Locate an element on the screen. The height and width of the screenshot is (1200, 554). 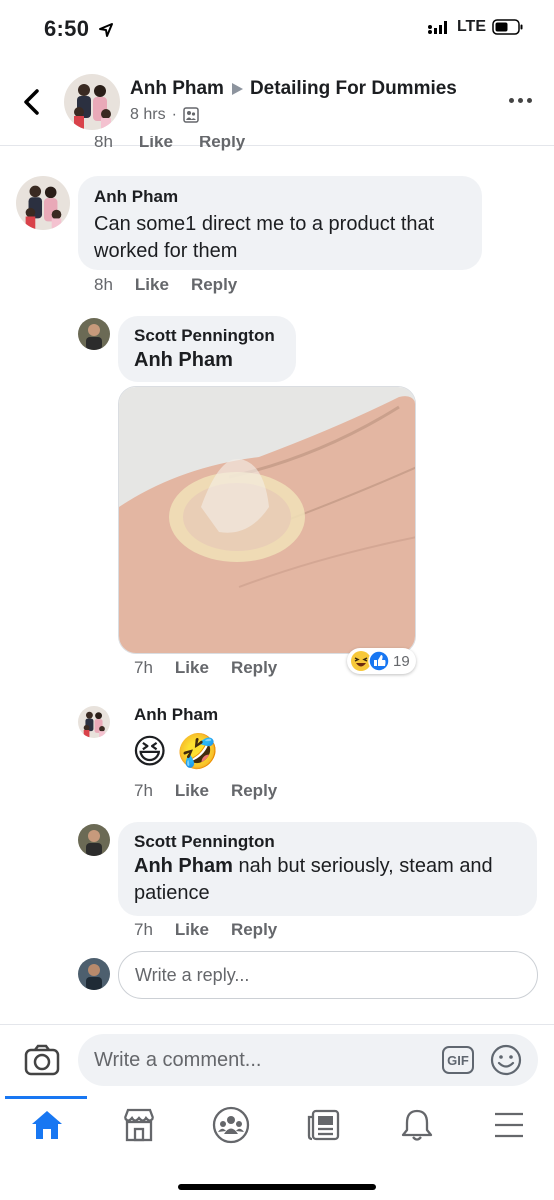
camera-icon is located at coordinates (42, 1060).